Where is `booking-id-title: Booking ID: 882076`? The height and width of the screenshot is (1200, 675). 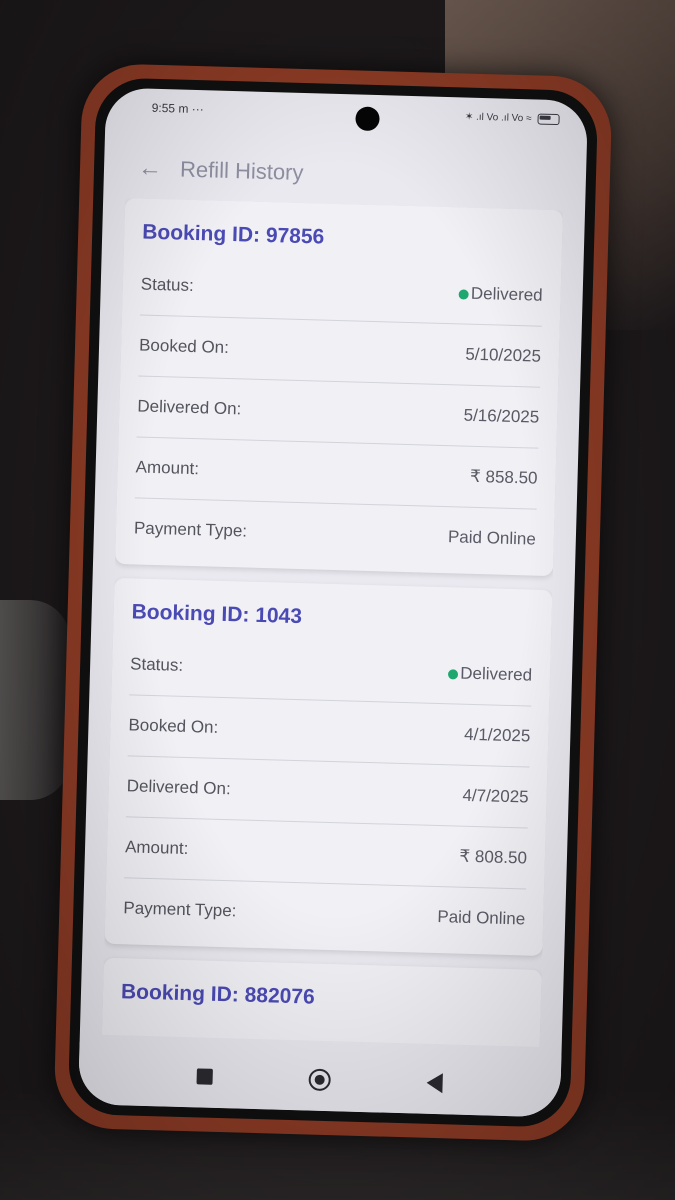
booking-id-title: Booking ID: 882076 is located at coordinates (218, 994).